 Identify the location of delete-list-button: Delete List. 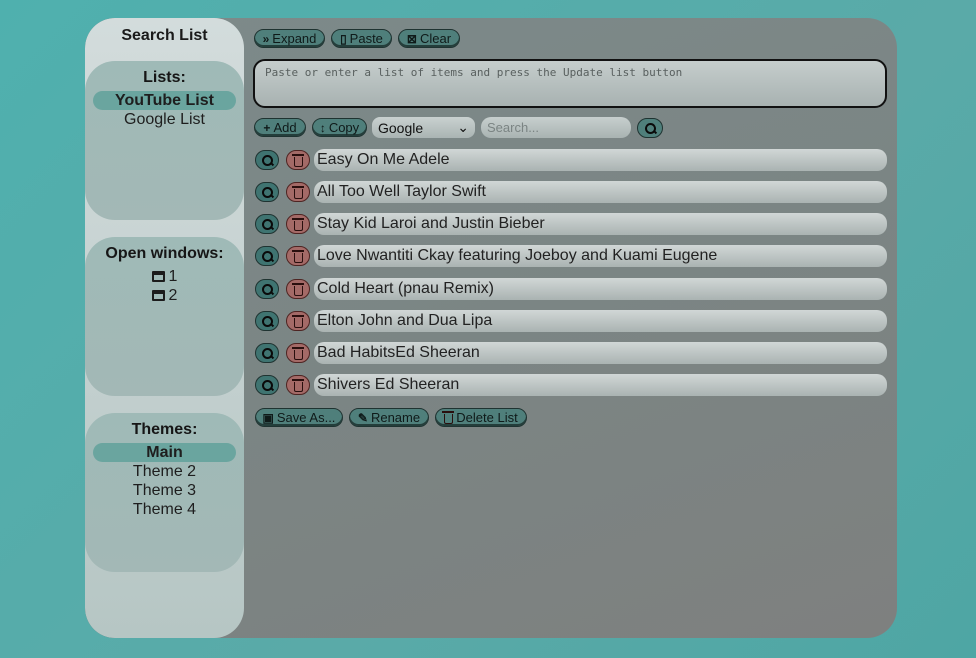
(481, 417).